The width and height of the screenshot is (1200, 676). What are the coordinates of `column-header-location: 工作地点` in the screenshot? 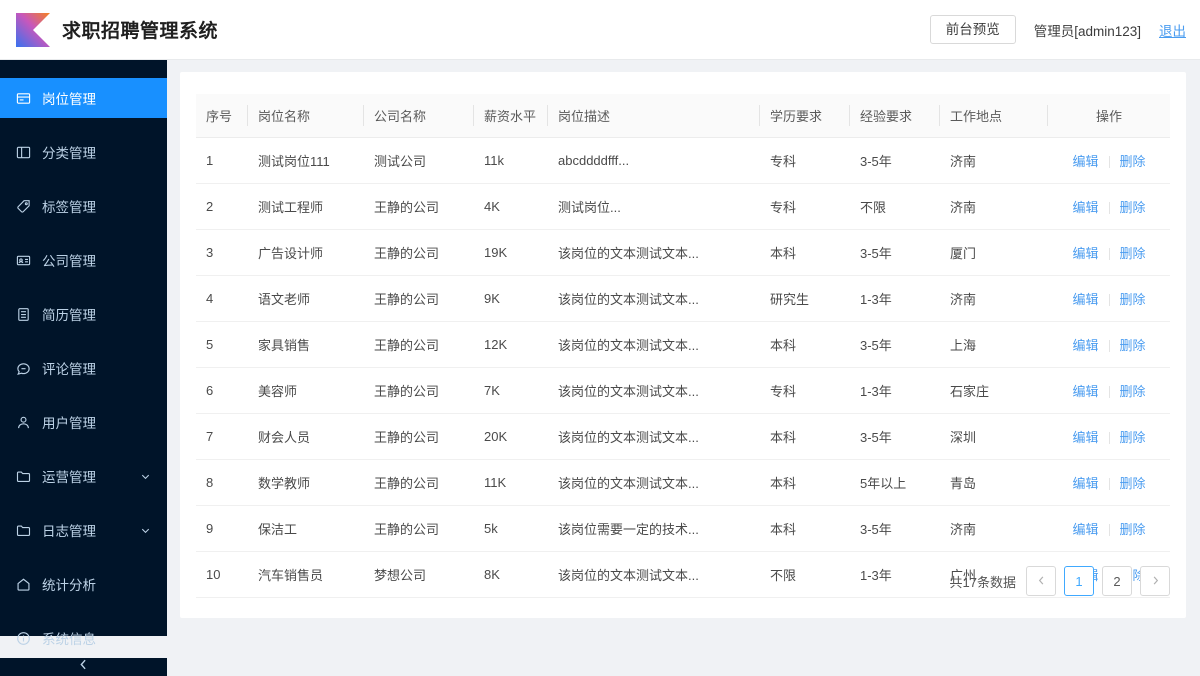 It's located at (994, 116).